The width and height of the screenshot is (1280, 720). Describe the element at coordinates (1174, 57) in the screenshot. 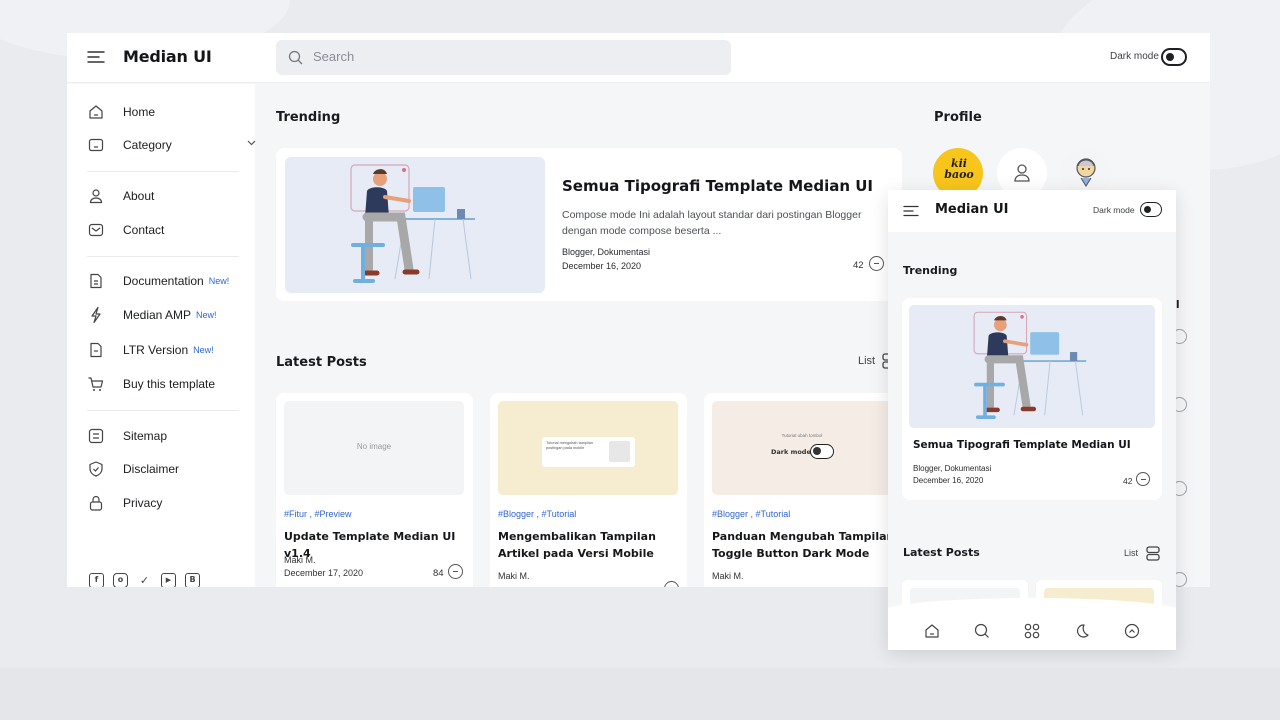

I see `dark-mode-toggle` at that location.